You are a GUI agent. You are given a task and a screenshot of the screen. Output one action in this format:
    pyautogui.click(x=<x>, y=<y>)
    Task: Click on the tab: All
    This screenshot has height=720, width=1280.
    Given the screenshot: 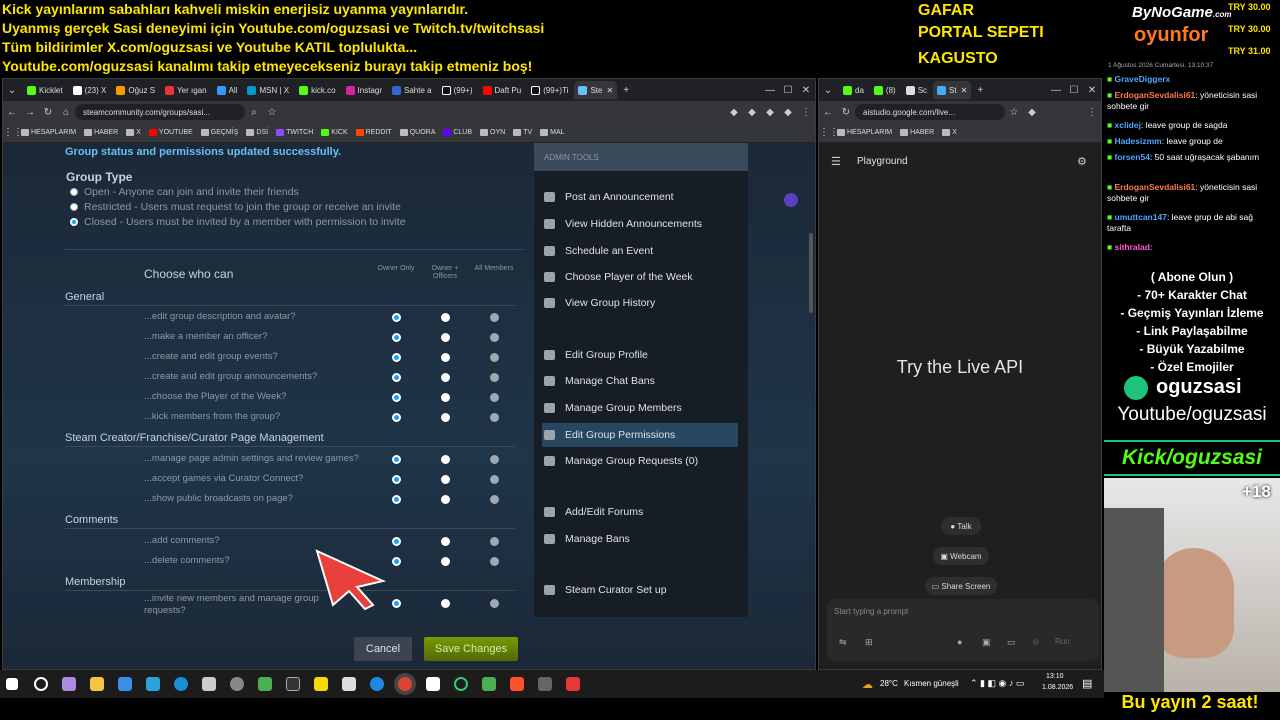 What is the action you would take?
    pyautogui.click(x=227, y=90)
    